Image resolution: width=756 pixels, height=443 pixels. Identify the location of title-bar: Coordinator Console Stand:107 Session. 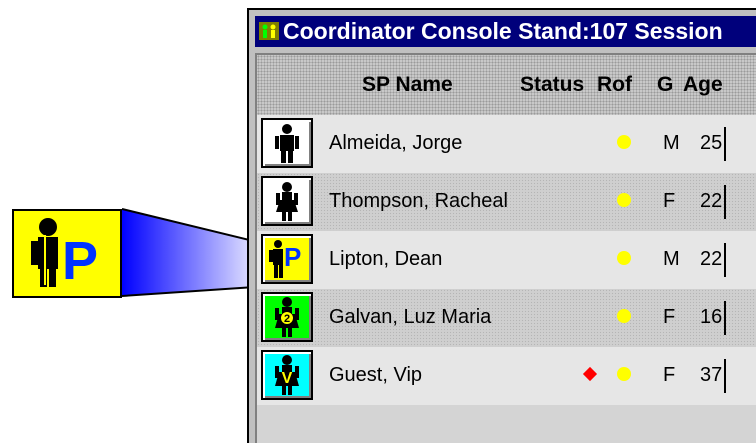
(505, 31).